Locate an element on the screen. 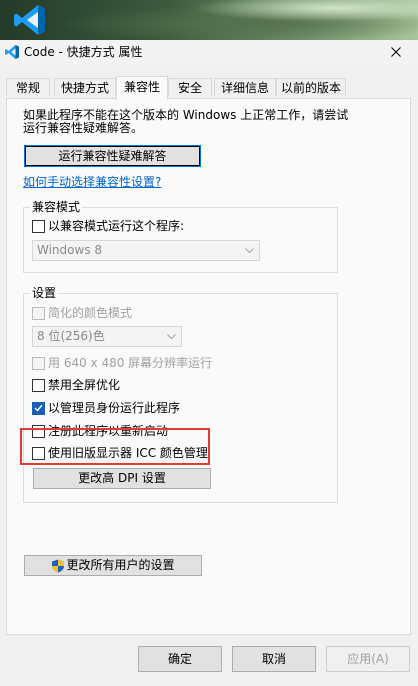 The image size is (418, 686). tab-general: 常规 is located at coordinates (28, 87).